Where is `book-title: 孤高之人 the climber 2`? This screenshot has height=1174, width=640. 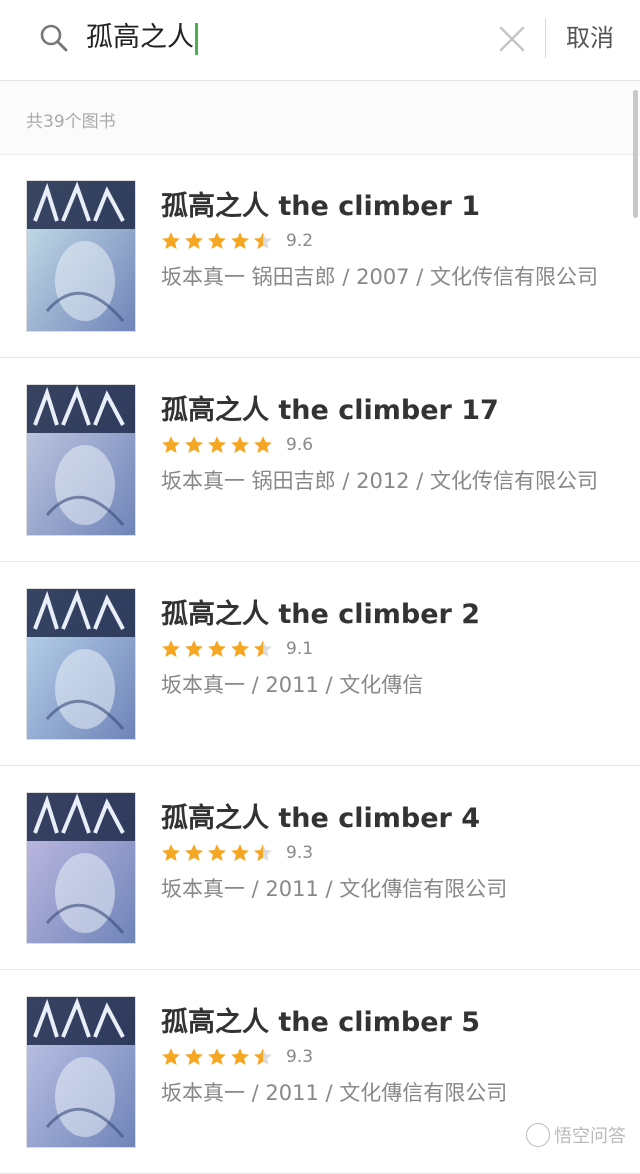 book-title: 孤高之人 the climber 2 is located at coordinates (320, 611).